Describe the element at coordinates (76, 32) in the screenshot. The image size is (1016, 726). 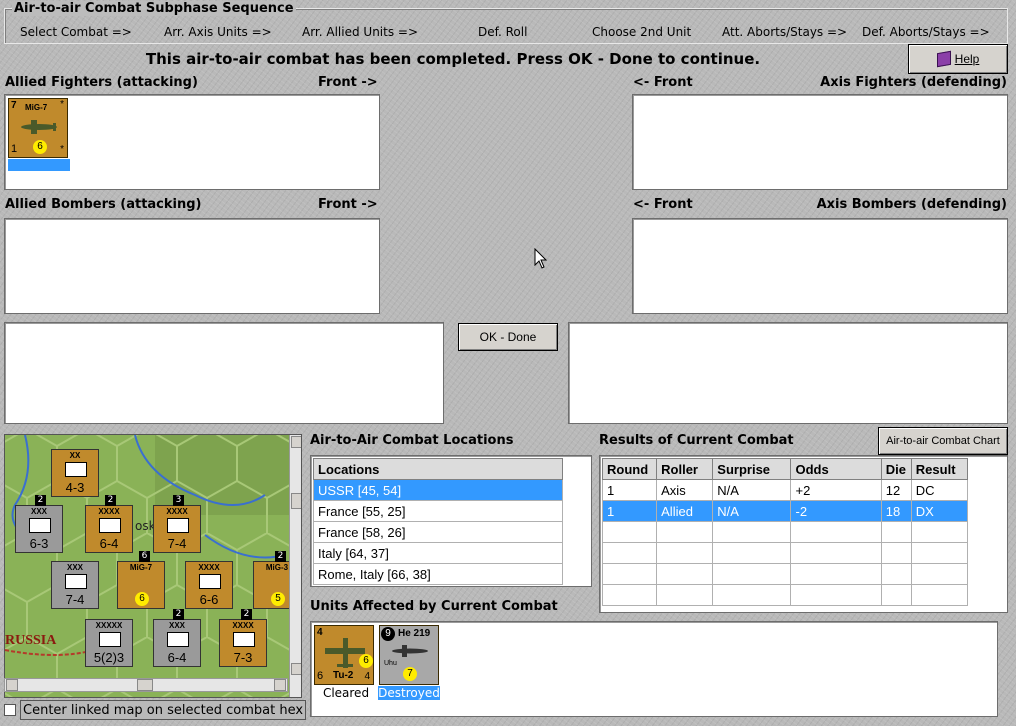
I see `step-select-combat: Select Combat =>` at that location.